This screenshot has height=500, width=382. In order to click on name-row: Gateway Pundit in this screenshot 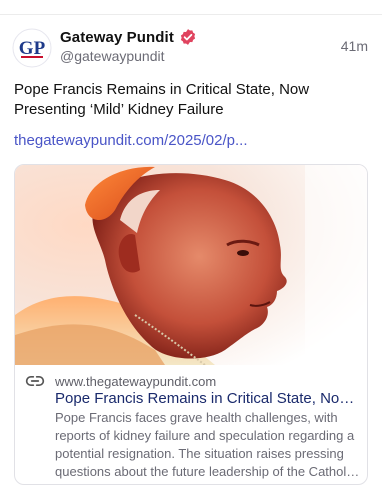, I will do `click(128, 37)`.